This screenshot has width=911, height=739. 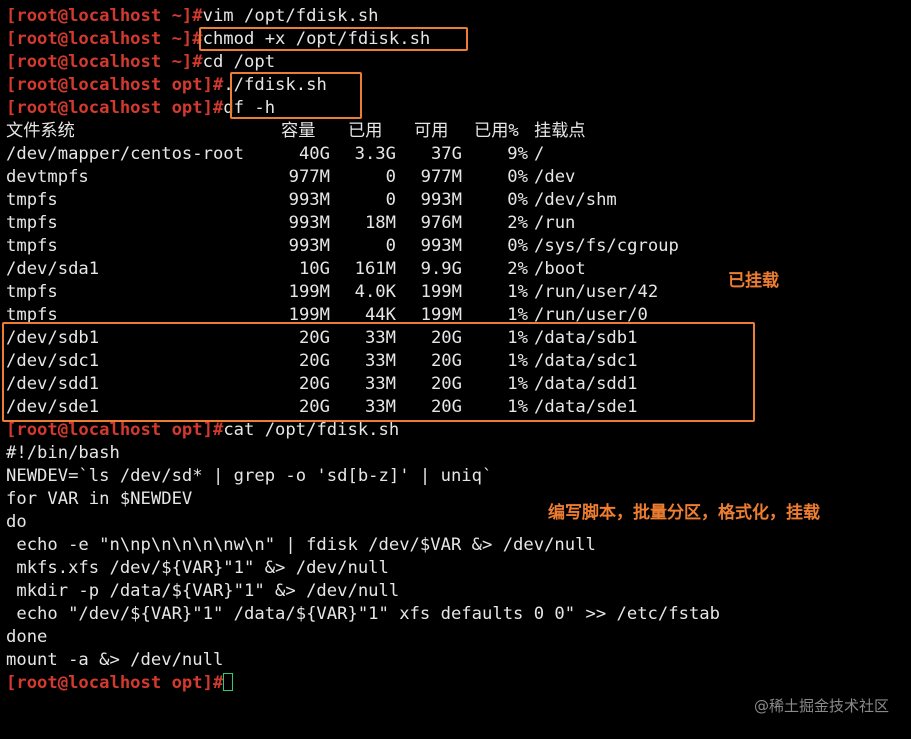 What do you see at coordinates (441, 292) in the screenshot?
I see `df-cell-avail: 199M` at bounding box center [441, 292].